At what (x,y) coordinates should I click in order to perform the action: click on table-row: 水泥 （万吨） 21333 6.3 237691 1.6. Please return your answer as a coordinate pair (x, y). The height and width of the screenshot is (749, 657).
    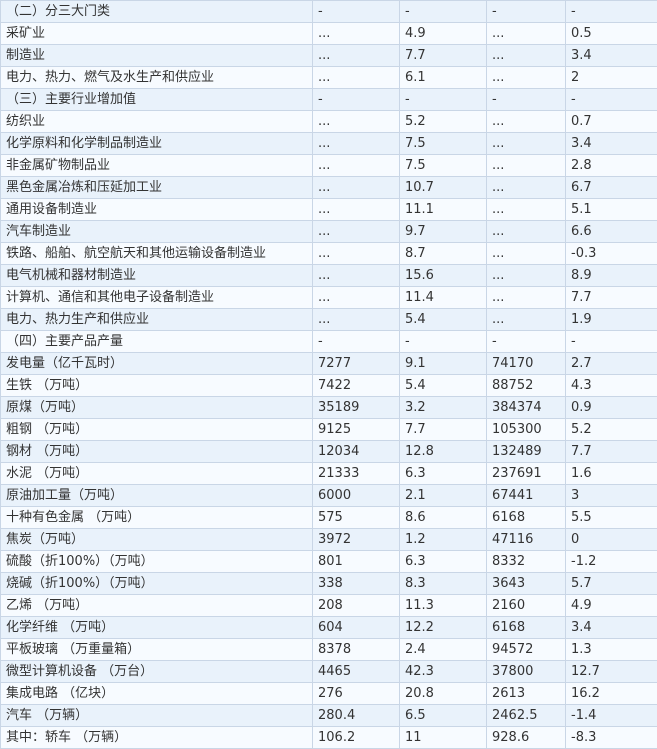
    Looking at the image, I should click on (328, 473).